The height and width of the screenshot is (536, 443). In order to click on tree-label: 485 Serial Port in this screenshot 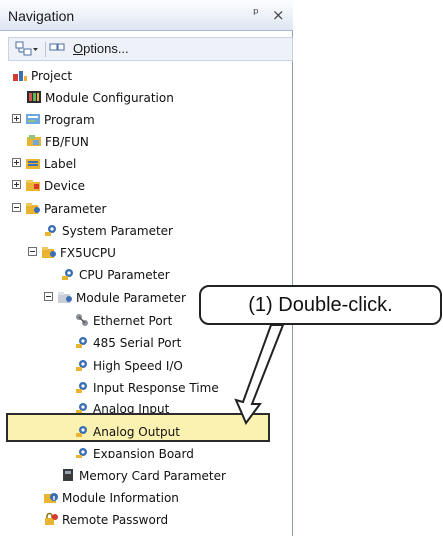, I will do `click(137, 343)`.